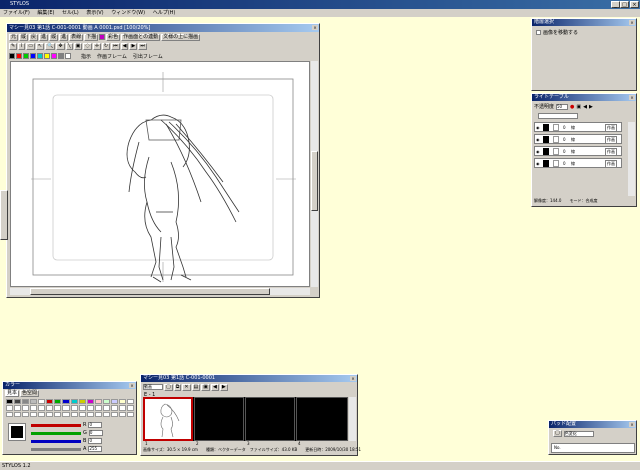  Describe the element at coordinates (314, 181) in the screenshot. I see `vertical-scroll-thumb` at that location.